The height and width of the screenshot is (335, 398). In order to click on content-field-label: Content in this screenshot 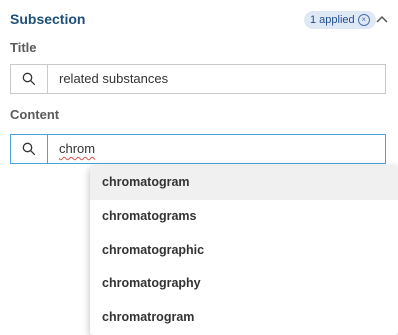, I will do `click(35, 114)`.